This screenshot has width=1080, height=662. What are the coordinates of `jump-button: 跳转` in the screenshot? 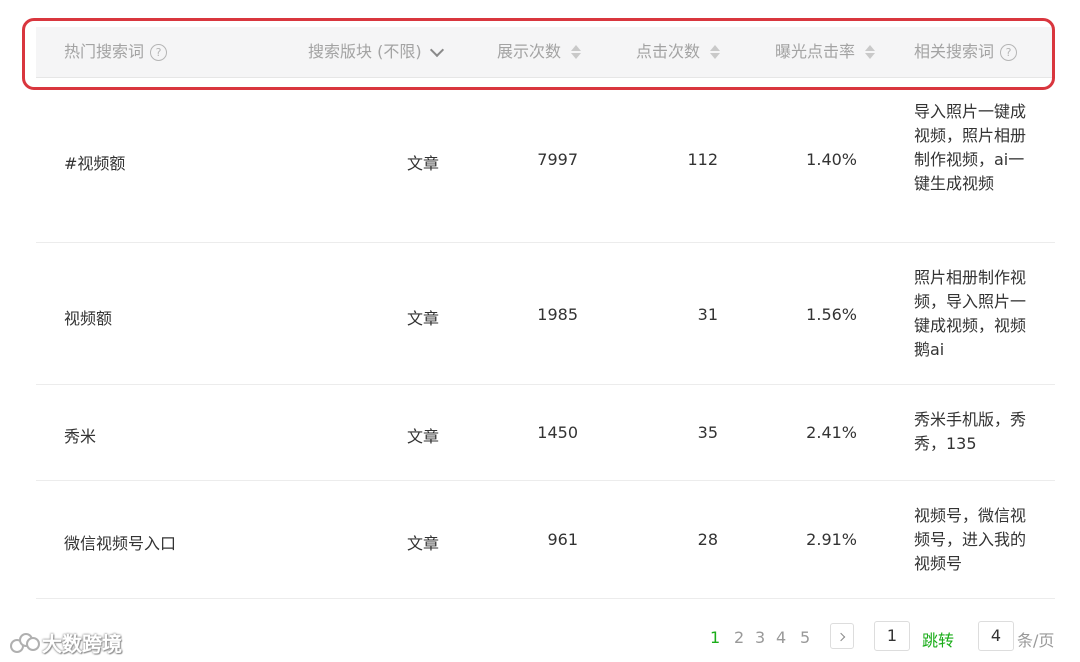 It's located at (938, 639).